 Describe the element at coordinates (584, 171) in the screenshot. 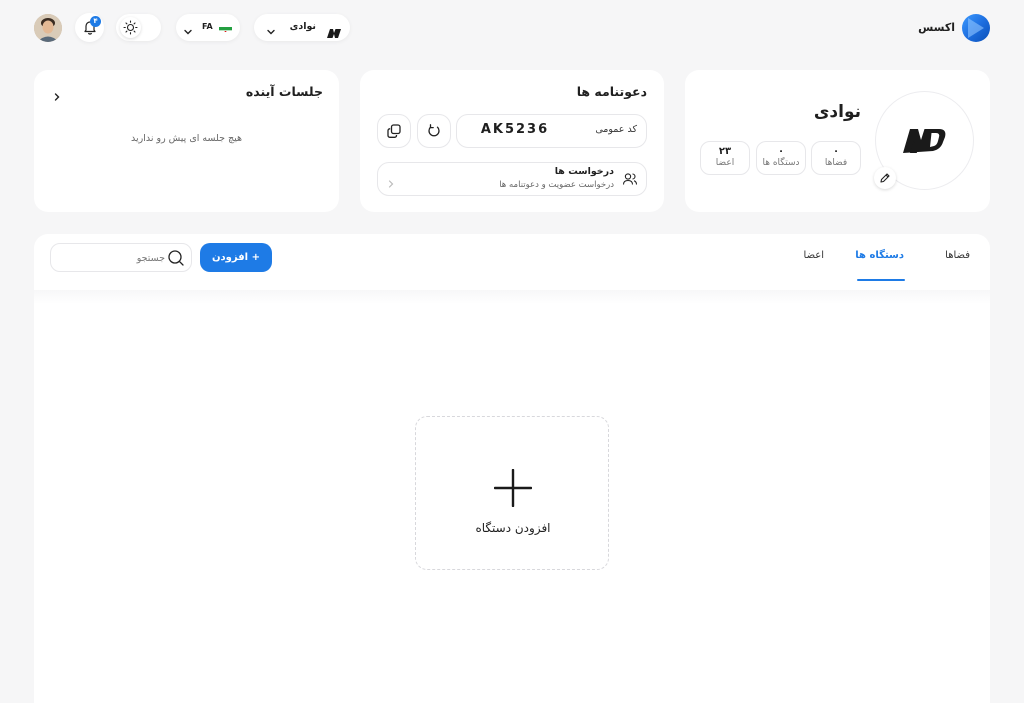

I see `requests-title: درخواست ها` at that location.